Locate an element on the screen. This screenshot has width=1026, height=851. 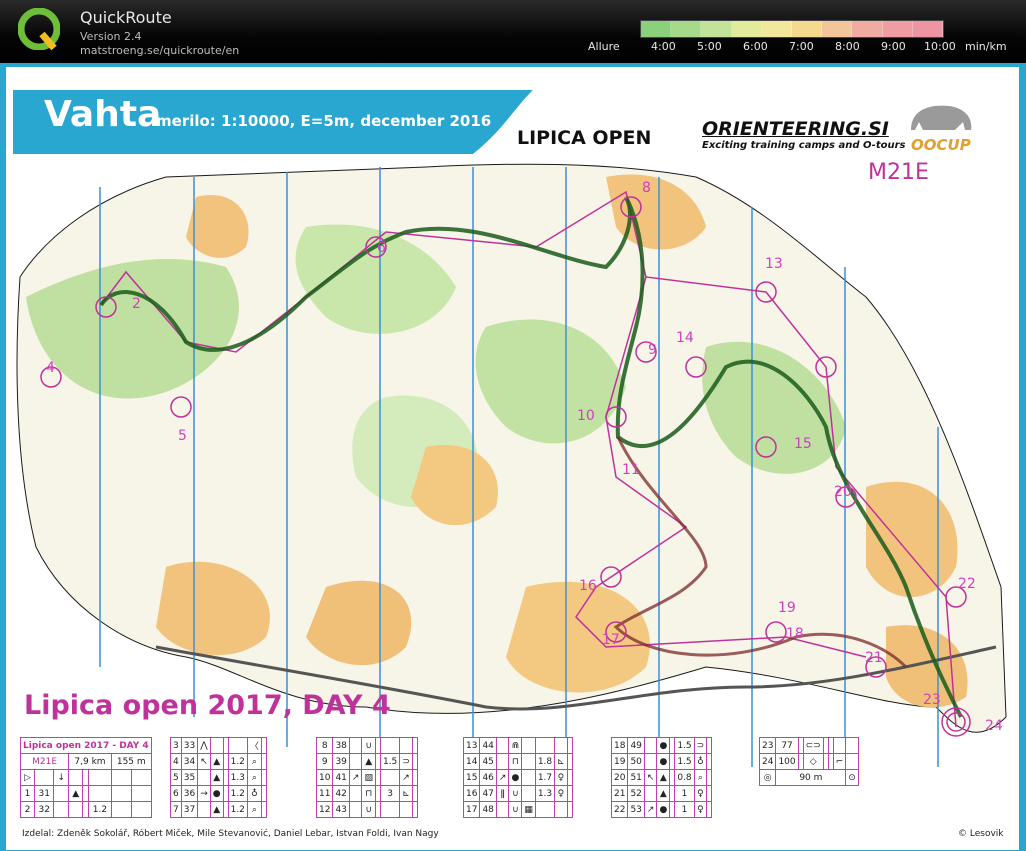
desc-cell: 47 is located at coordinates (488, 793).